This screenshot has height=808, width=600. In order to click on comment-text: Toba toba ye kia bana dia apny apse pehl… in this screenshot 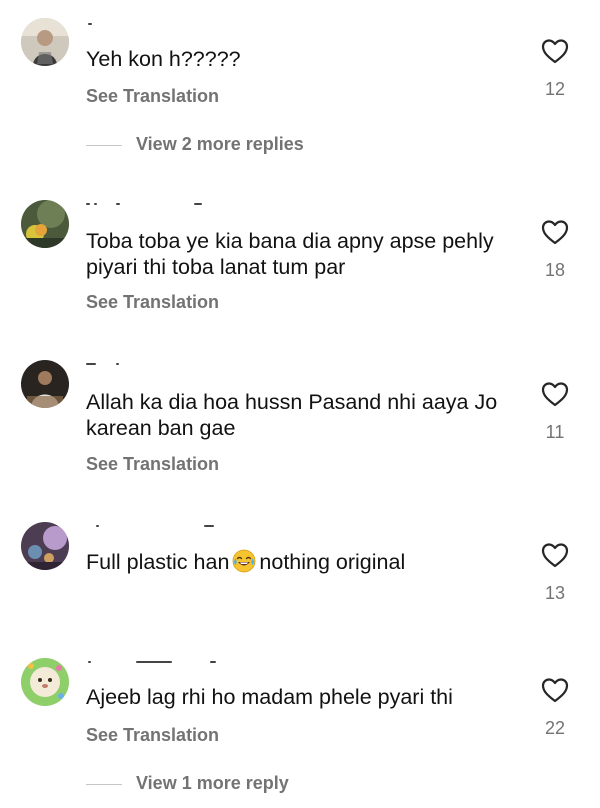, I will do `click(290, 254)`.